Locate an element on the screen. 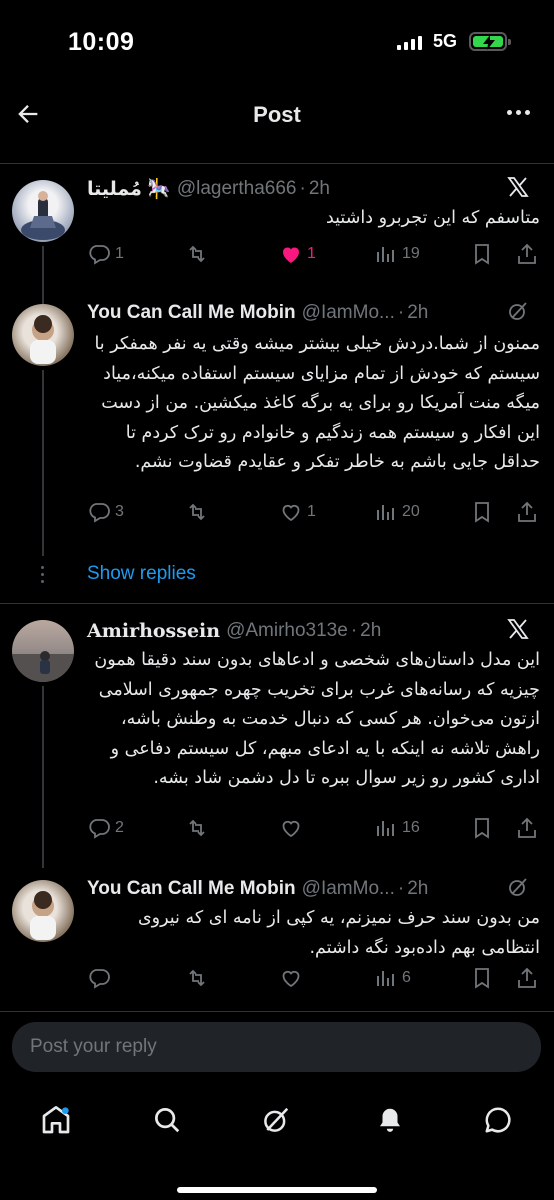 The height and width of the screenshot is (1200, 554). like-count: 1 is located at coordinates (311, 511).